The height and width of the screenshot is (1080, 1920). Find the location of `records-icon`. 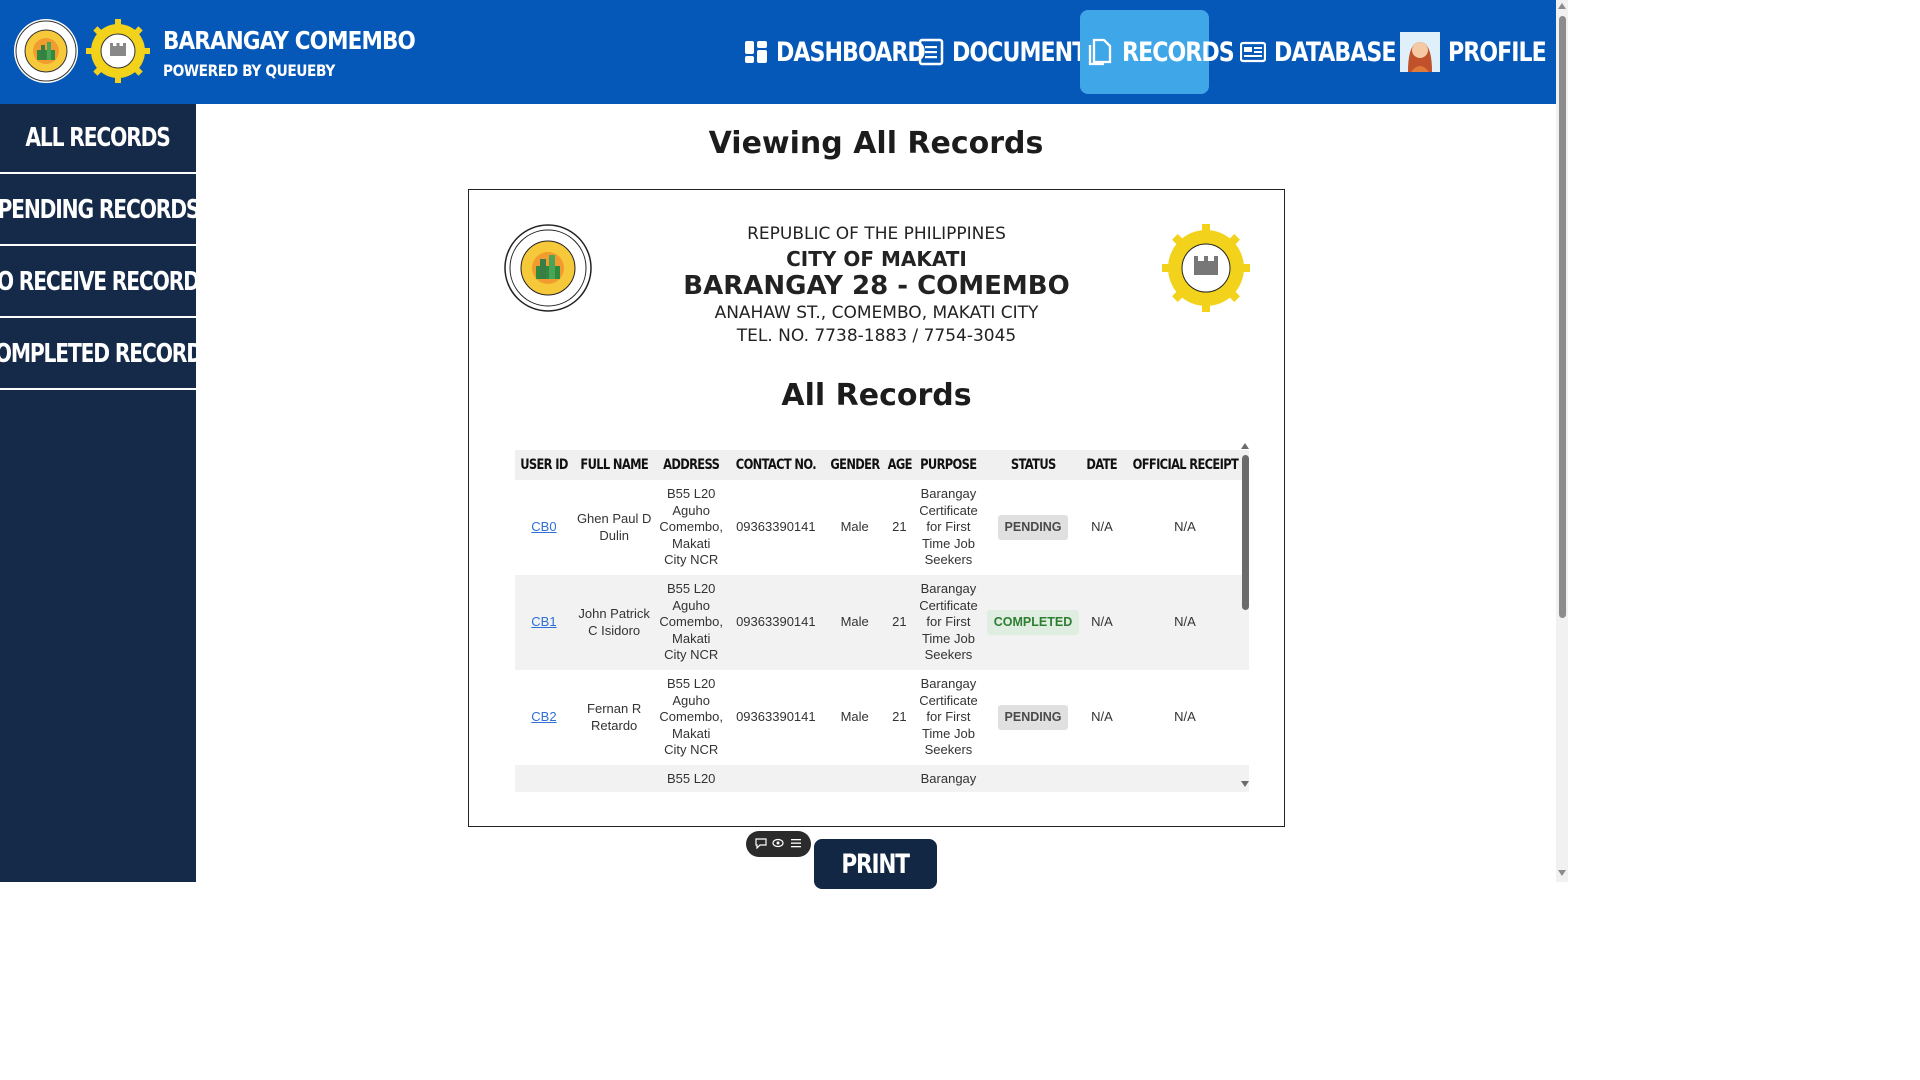

records-icon is located at coordinates (1101, 52).